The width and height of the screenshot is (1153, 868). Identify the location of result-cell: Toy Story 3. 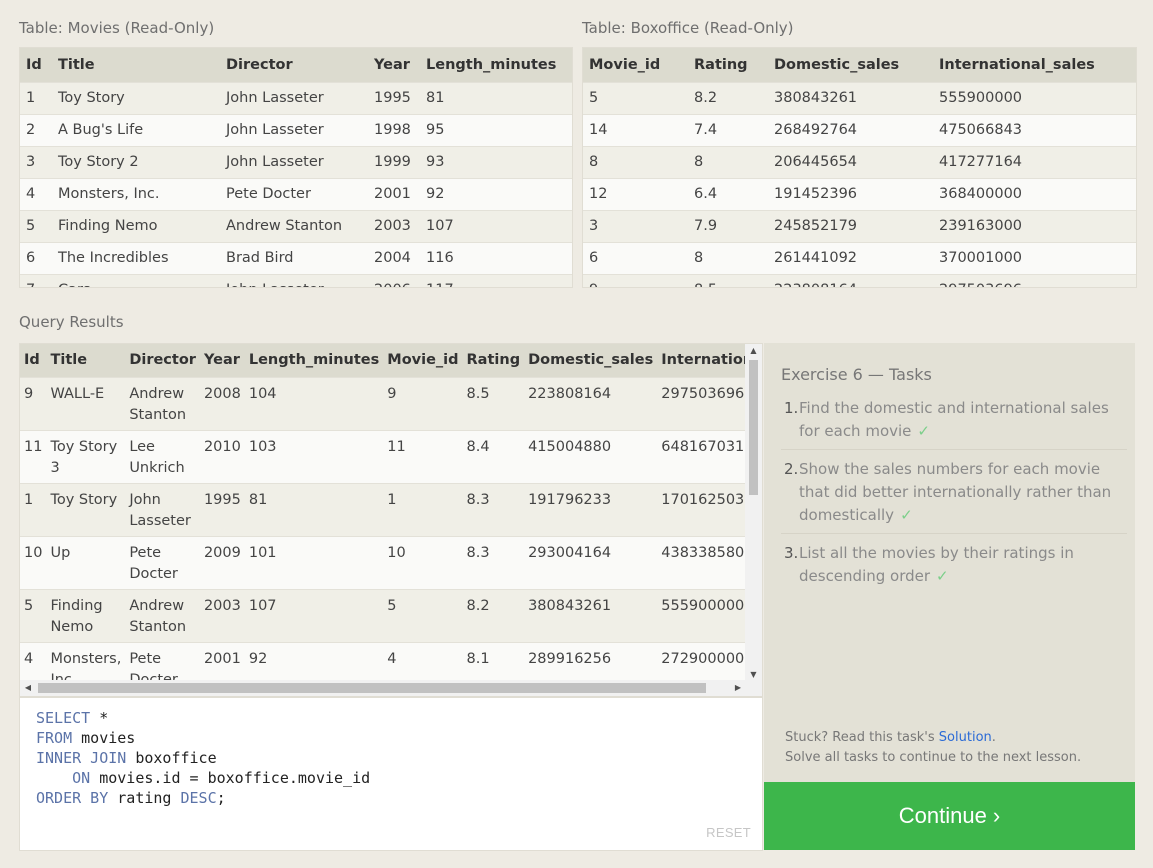
(86, 456).